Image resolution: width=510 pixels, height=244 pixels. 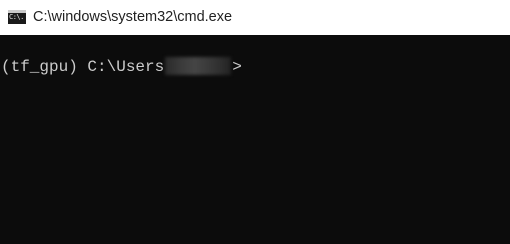 I want to click on cmd-icon-glyph: C:\., so click(x=16, y=17).